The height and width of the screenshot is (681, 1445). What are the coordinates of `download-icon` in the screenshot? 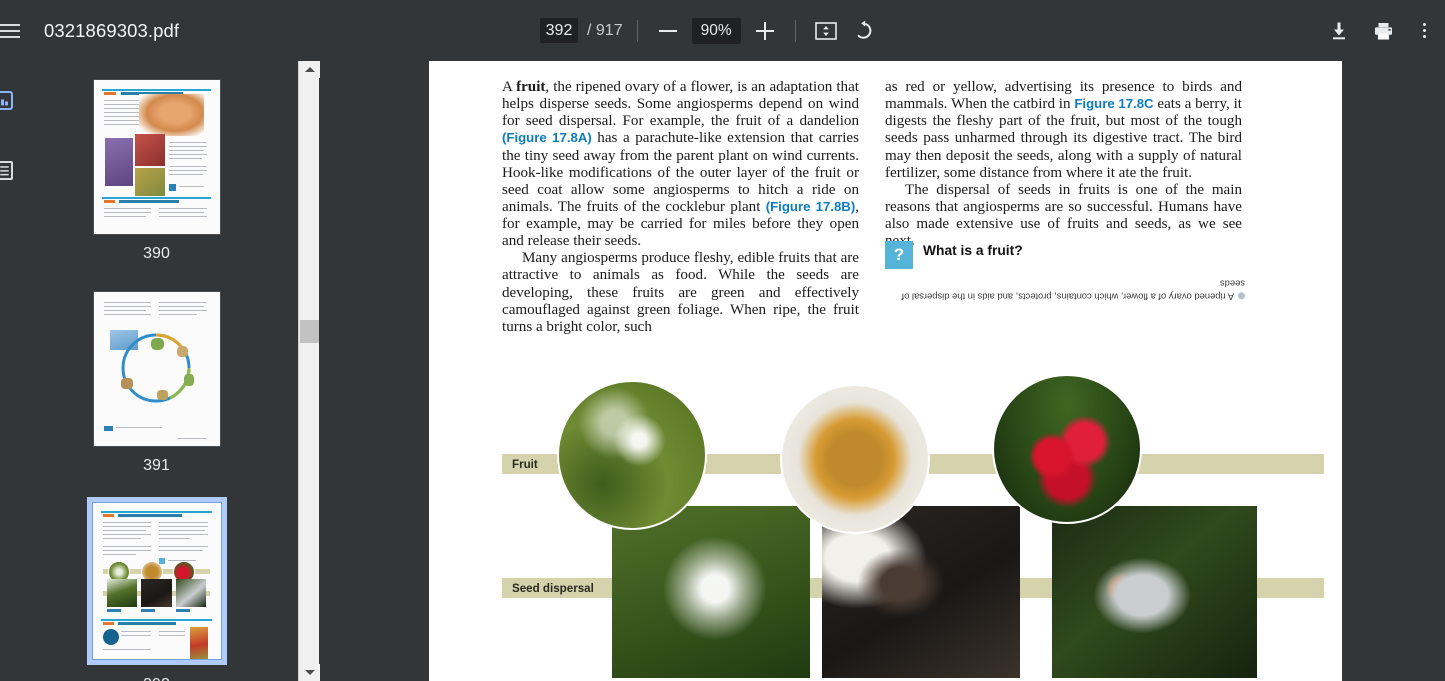 It's located at (1339, 30).